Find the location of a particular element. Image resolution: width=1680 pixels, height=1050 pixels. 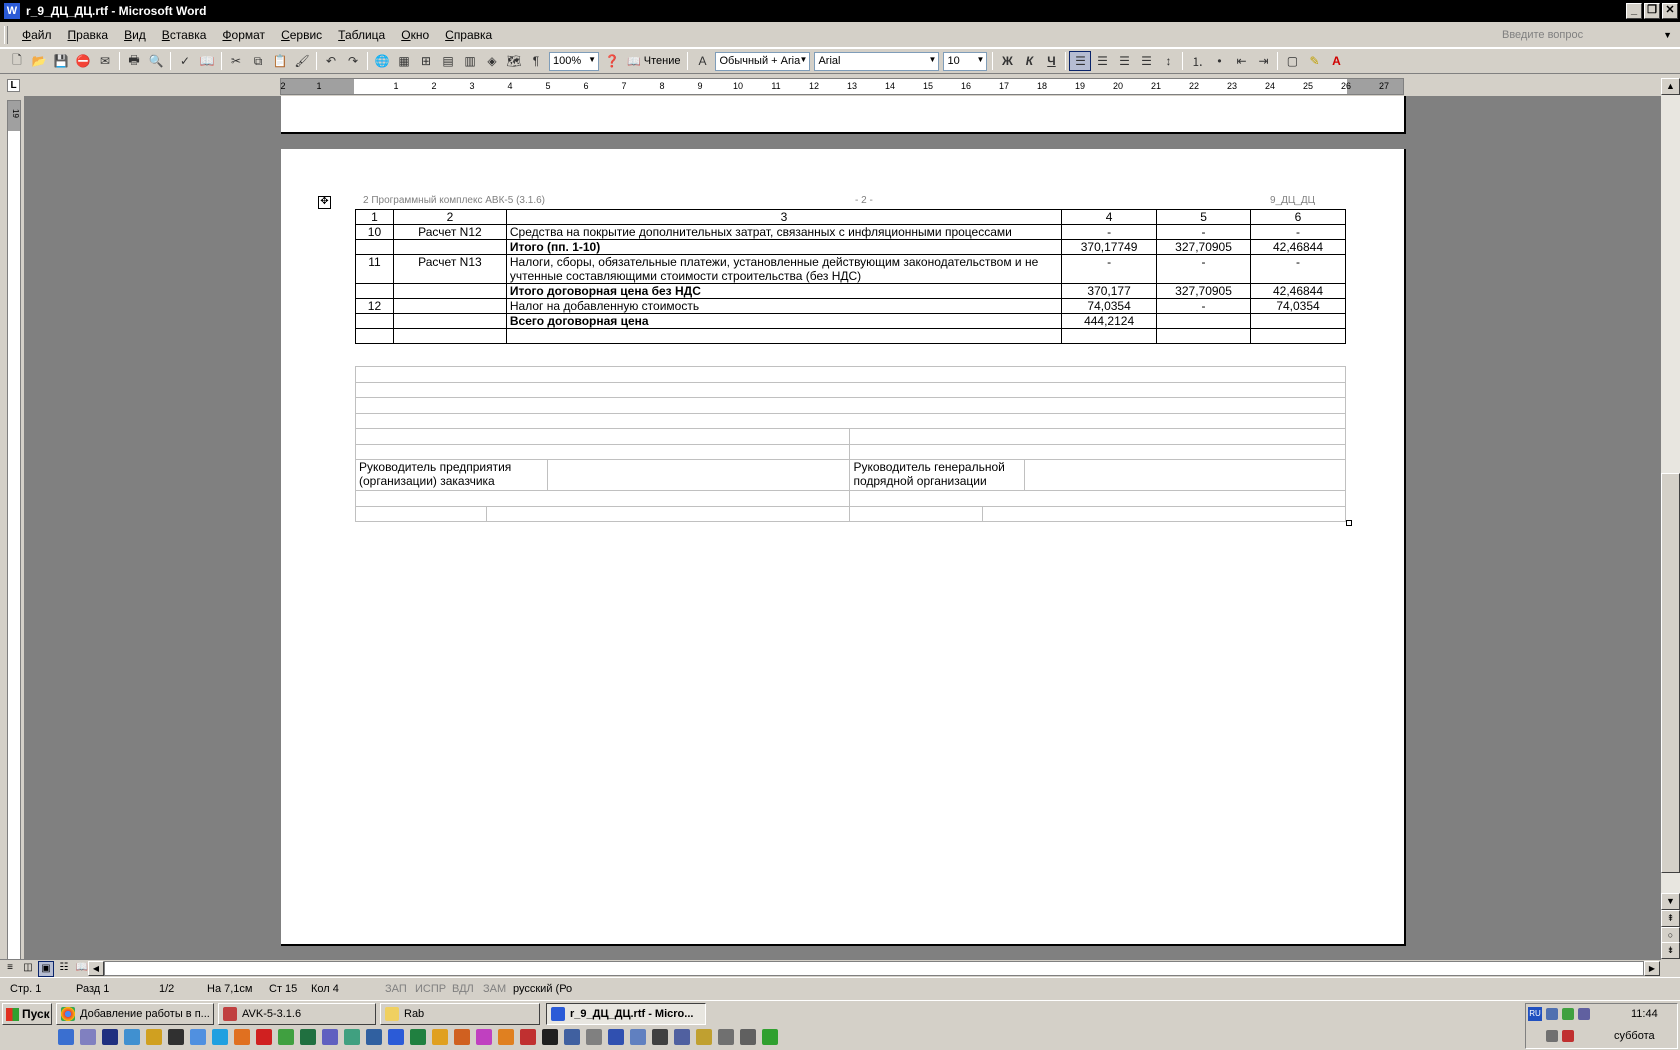

skype-icon is located at coordinates (220, 1037).